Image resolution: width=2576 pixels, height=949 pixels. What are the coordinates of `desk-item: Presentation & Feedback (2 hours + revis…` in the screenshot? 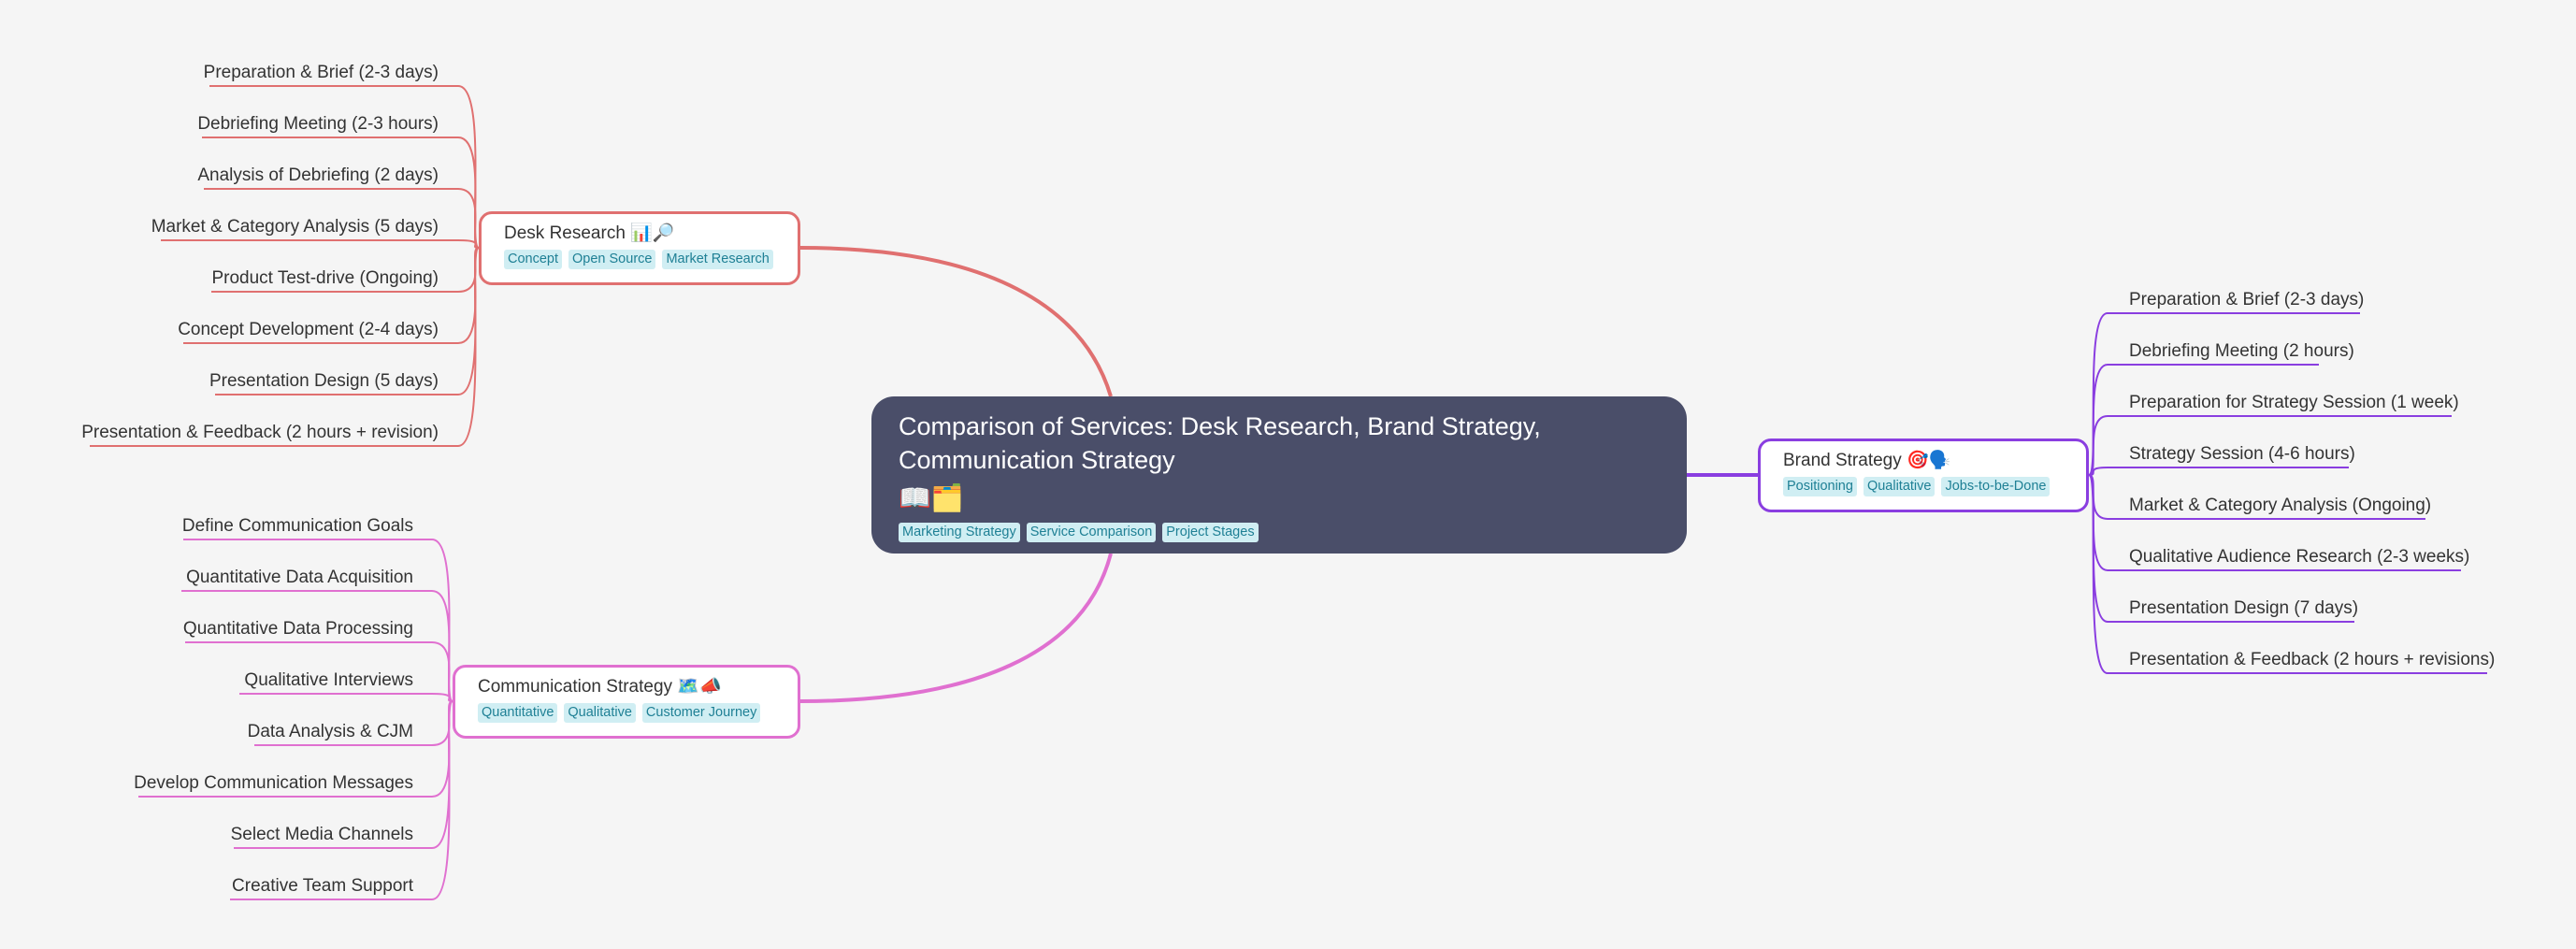 It's located at (260, 433).